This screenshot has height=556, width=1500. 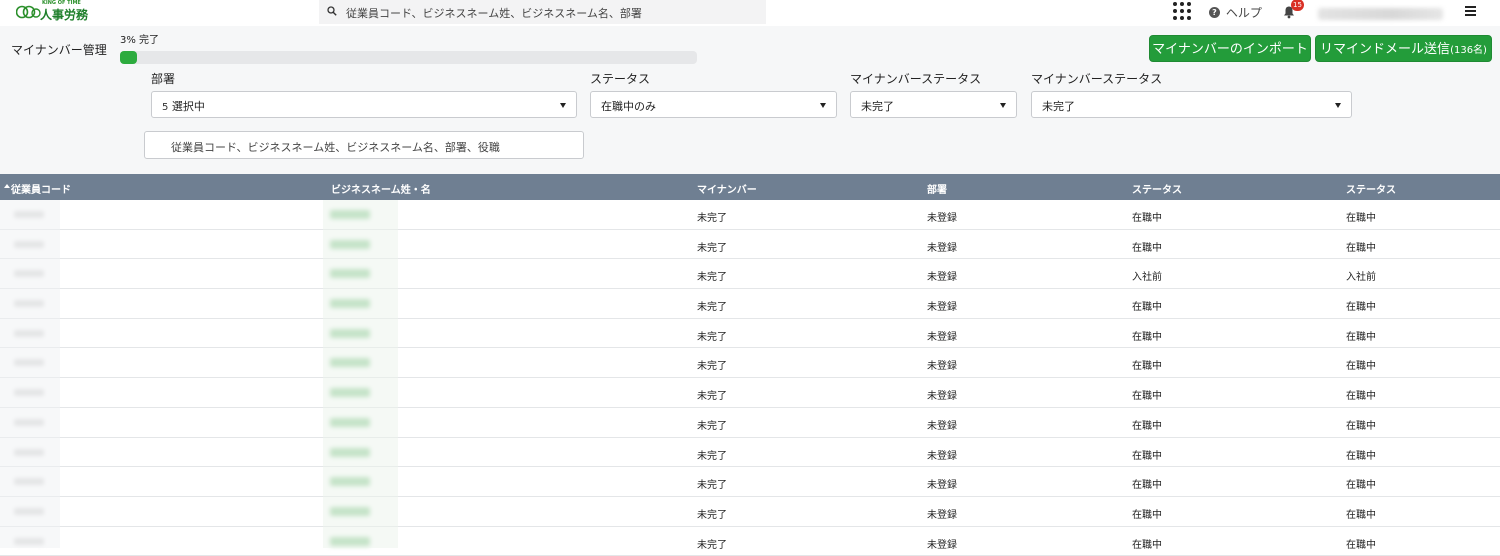 I want to click on apps-grid-icon, so click(x=1182, y=11).